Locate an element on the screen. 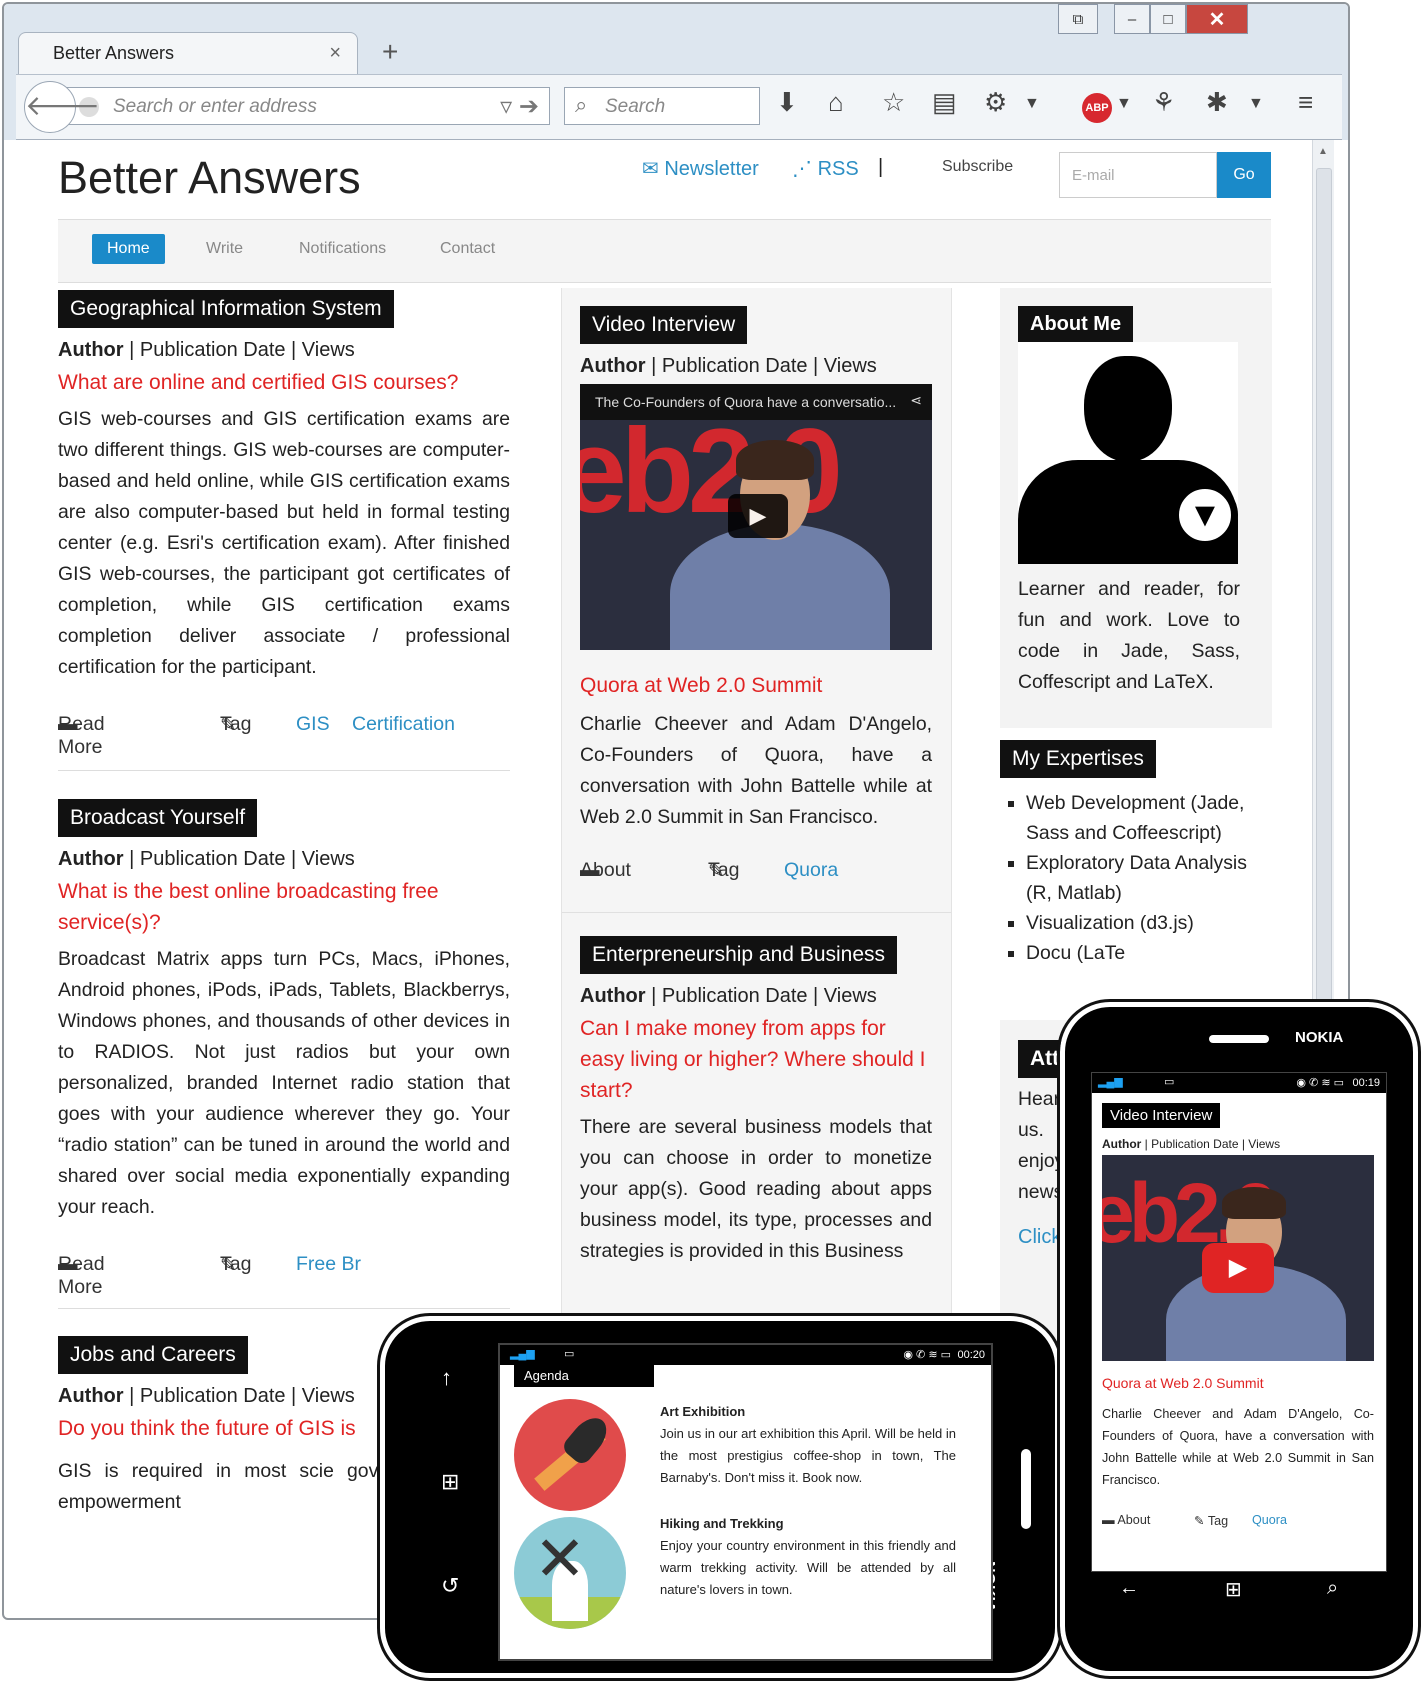  tab-close-icon: × is located at coordinates (335, 53).